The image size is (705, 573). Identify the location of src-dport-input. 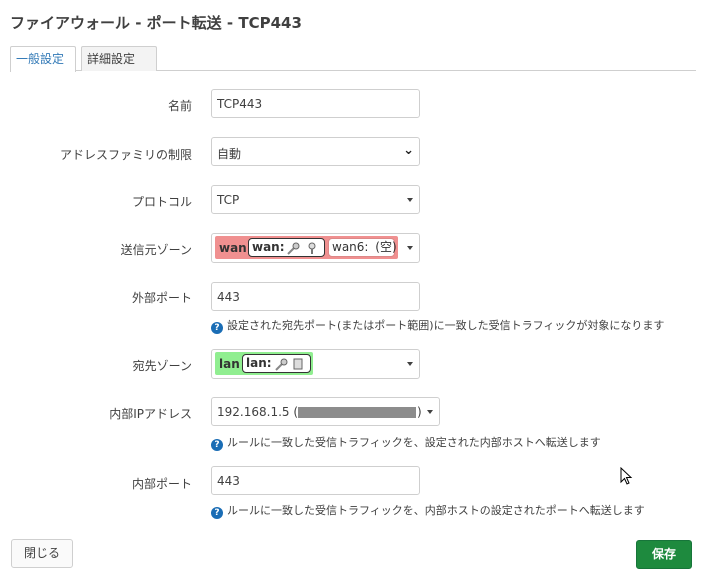
(315, 296).